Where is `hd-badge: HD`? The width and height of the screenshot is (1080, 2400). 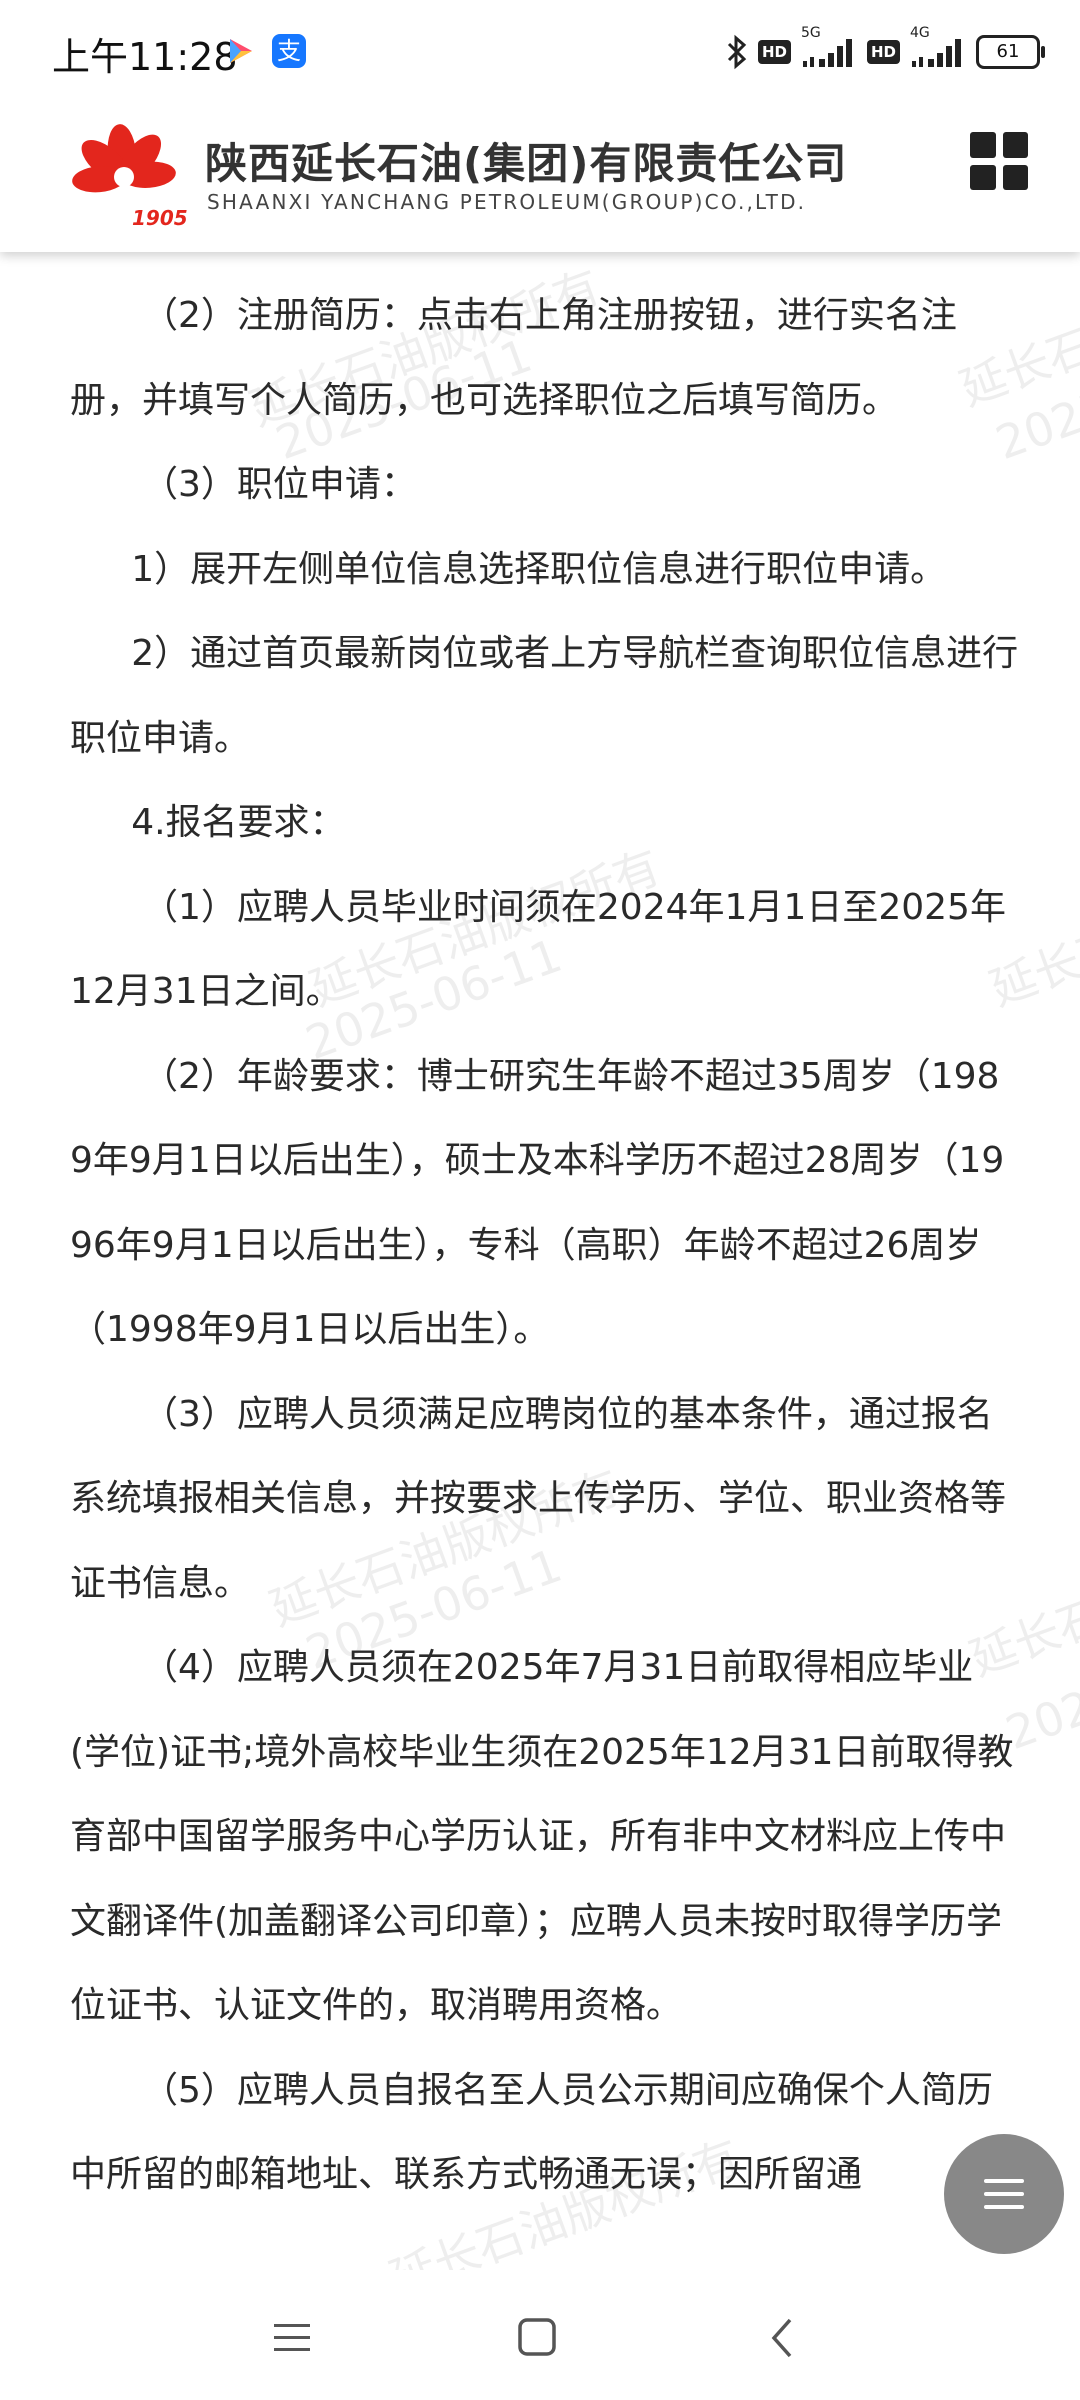
hd-badge: HD is located at coordinates (774, 52).